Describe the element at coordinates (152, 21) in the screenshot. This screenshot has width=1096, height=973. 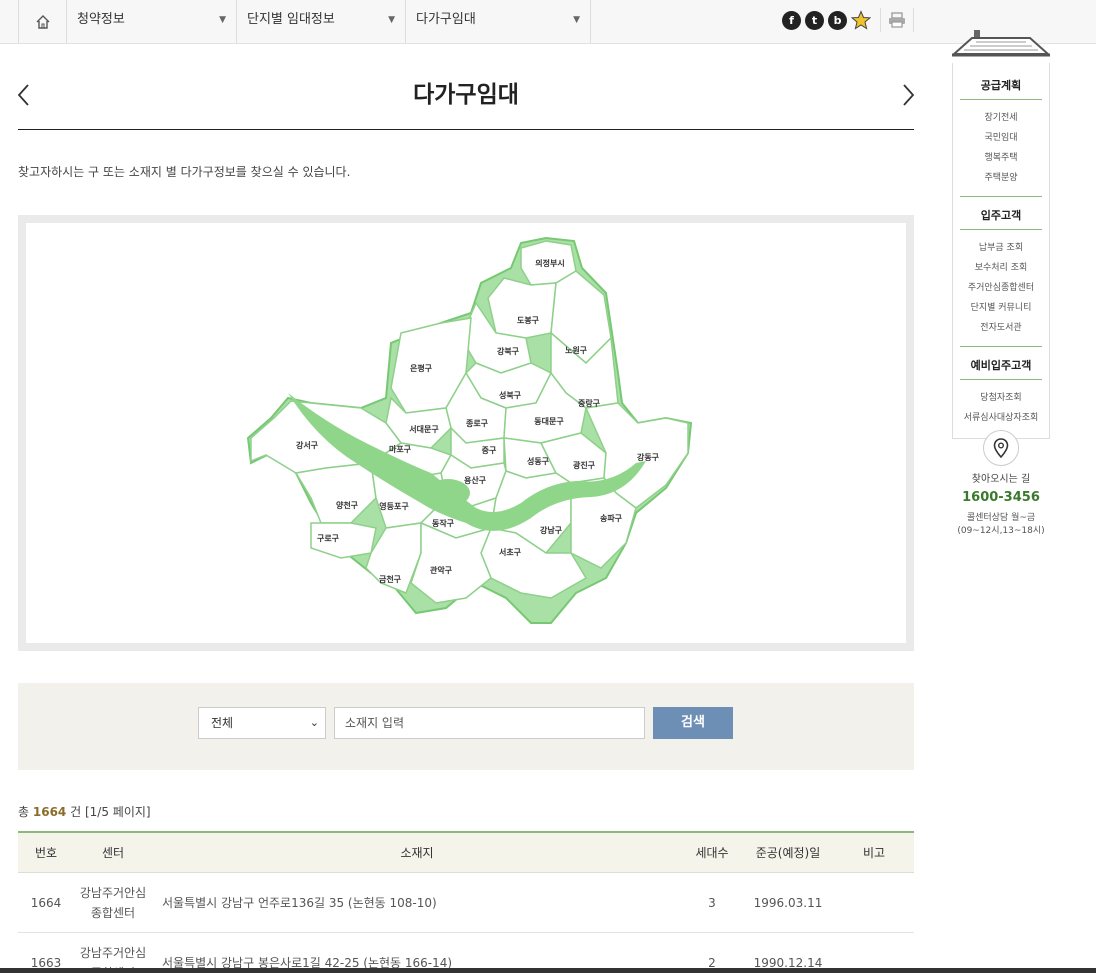
I see `nav-menu-1: 청약정보 ▼` at that location.